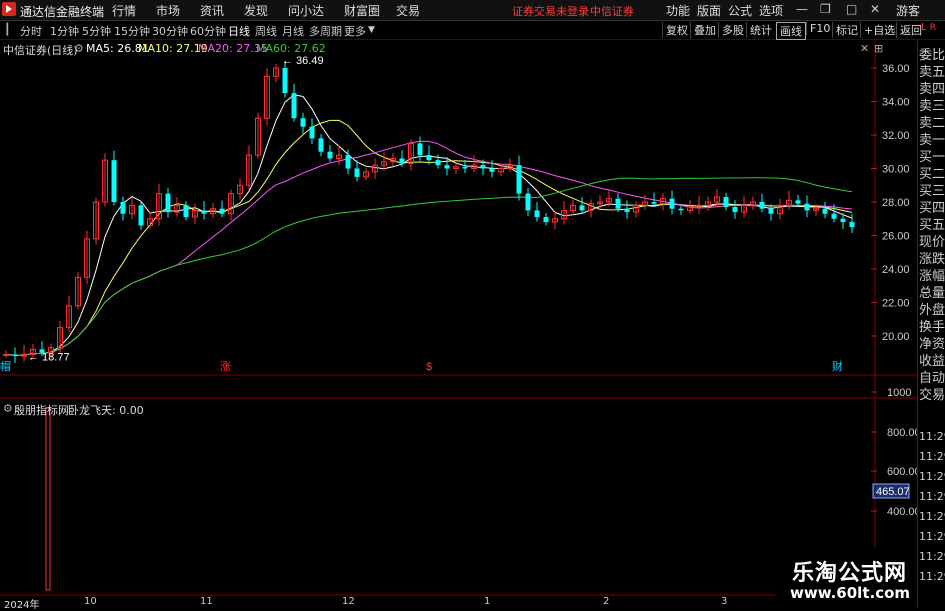 The height and width of the screenshot is (611, 945). Describe the element at coordinates (41, 410) in the screenshot. I see `indicator-name: 殷朋指标网` at that location.